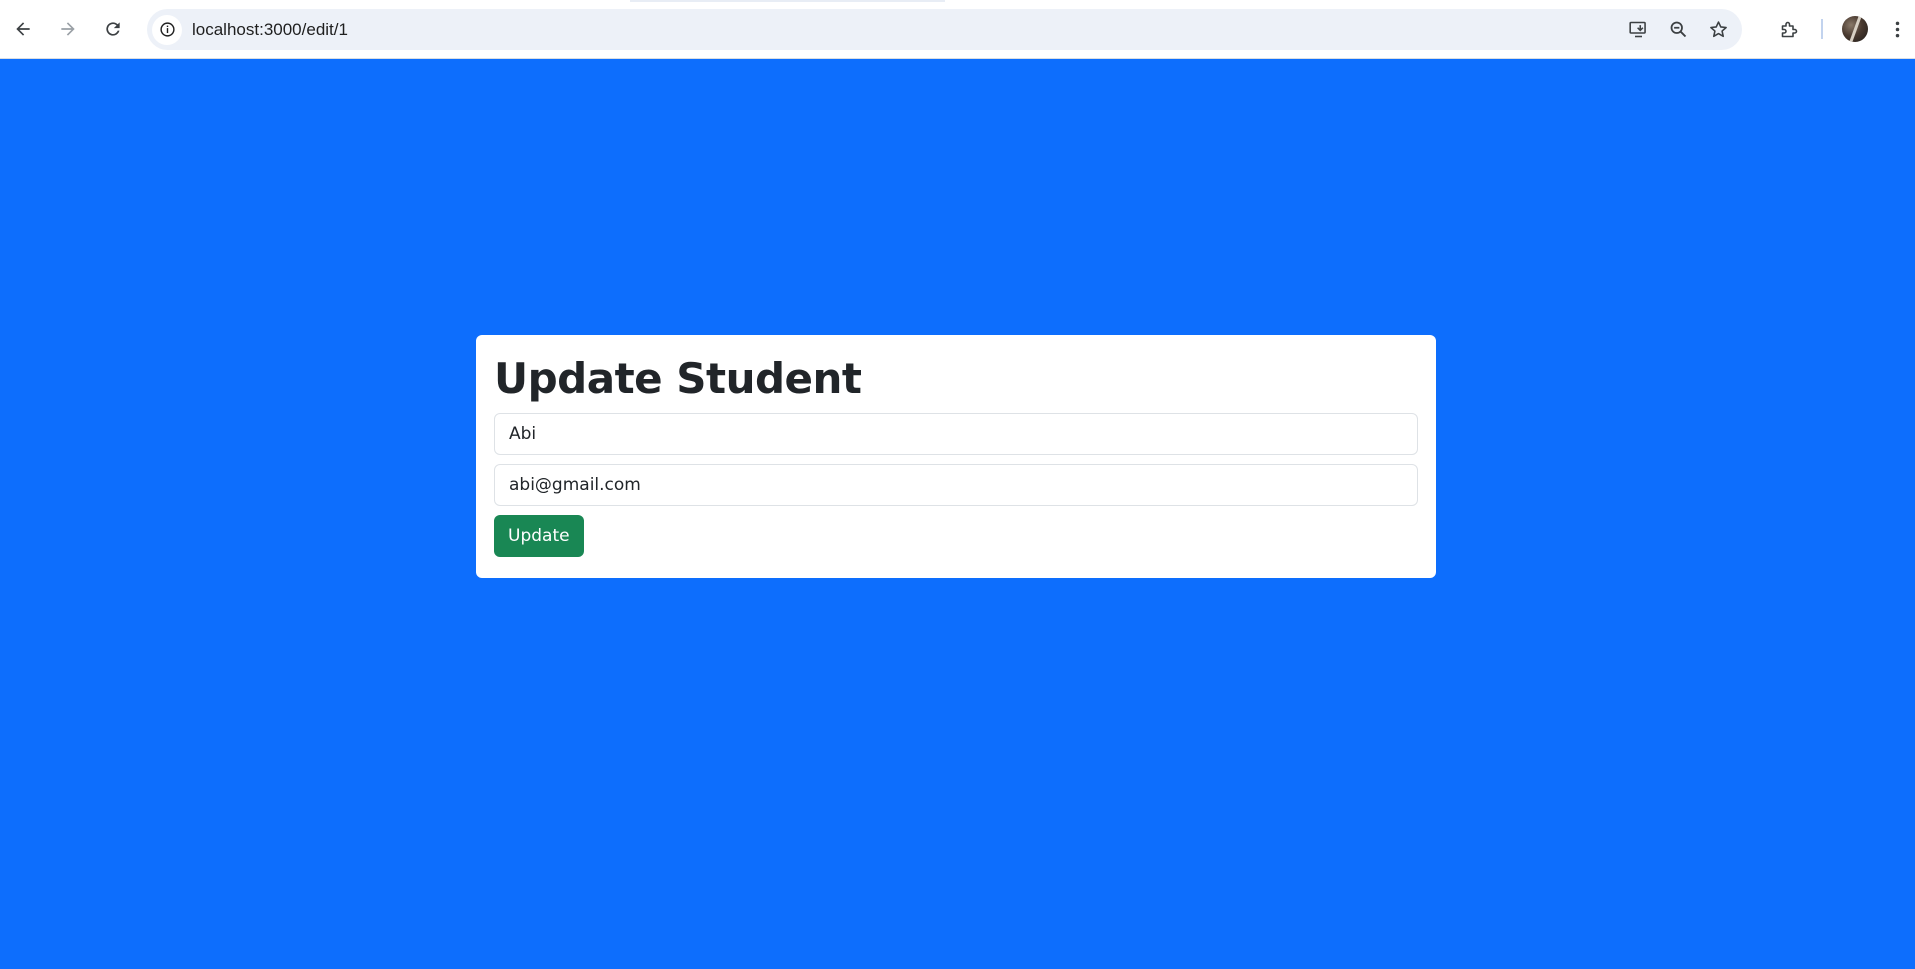 The height and width of the screenshot is (969, 1915). I want to click on back-button, so click(23, 29).